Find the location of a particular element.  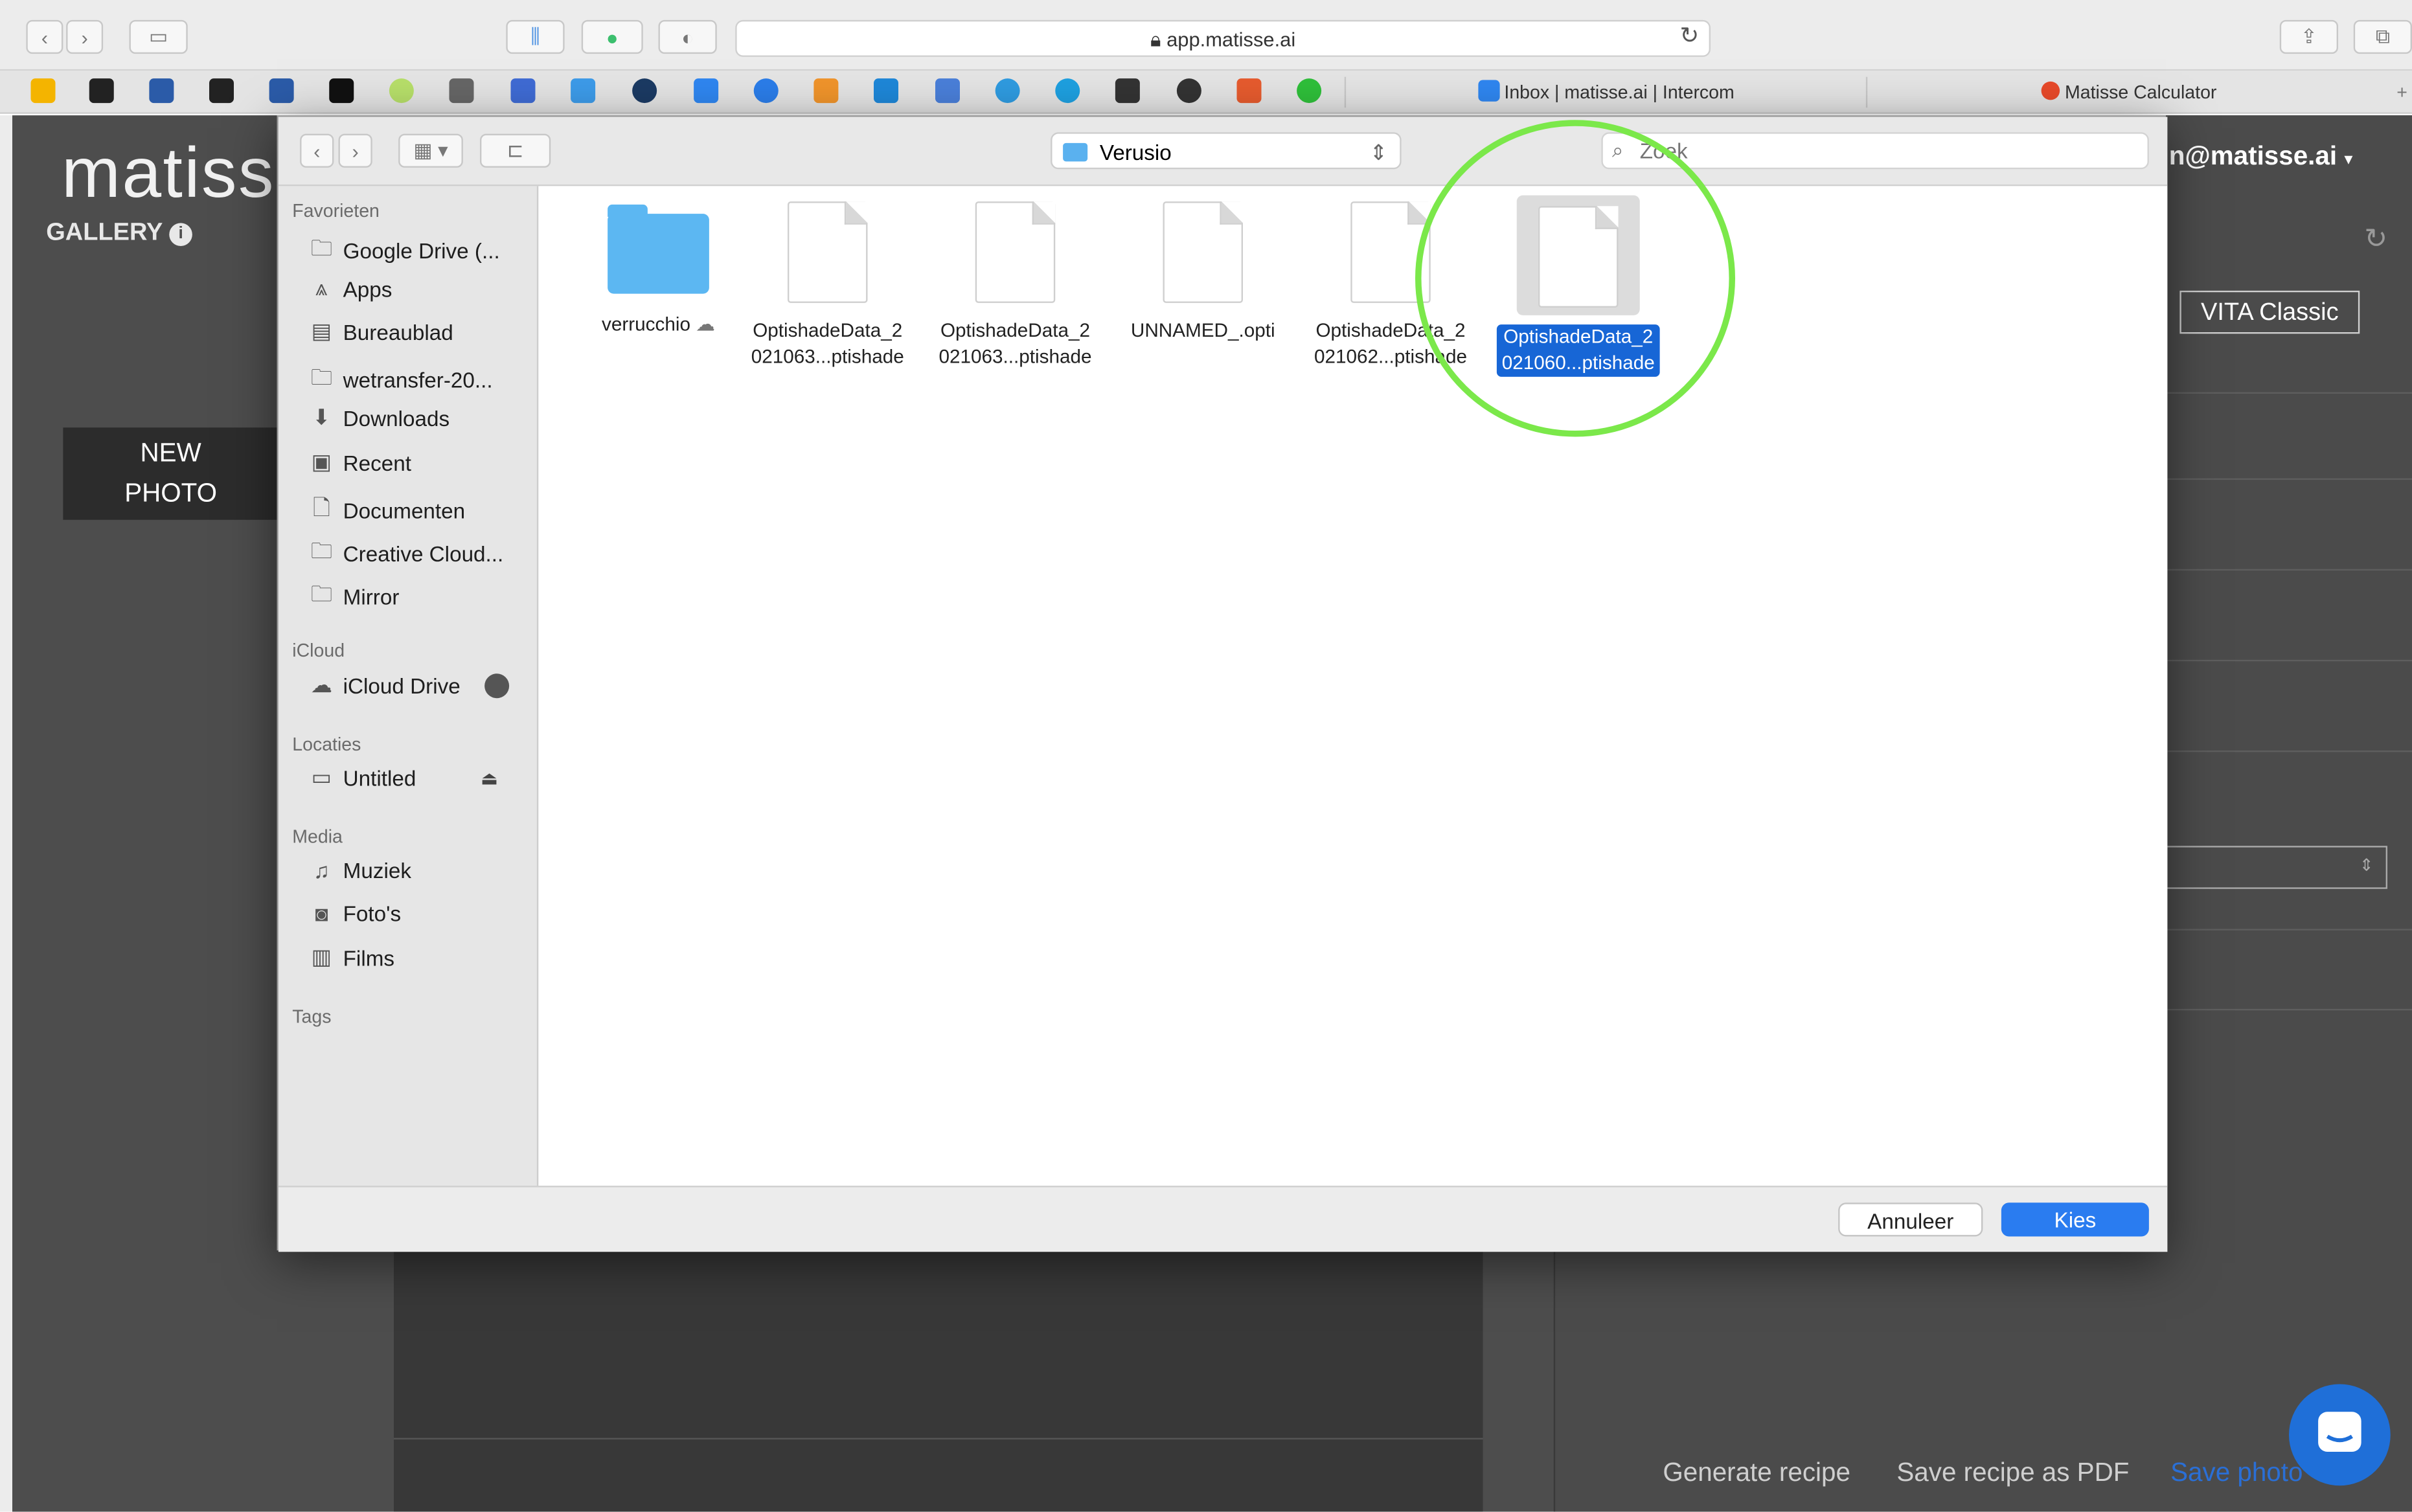

new-tab-button: + is located at coordinates (2401, 93).